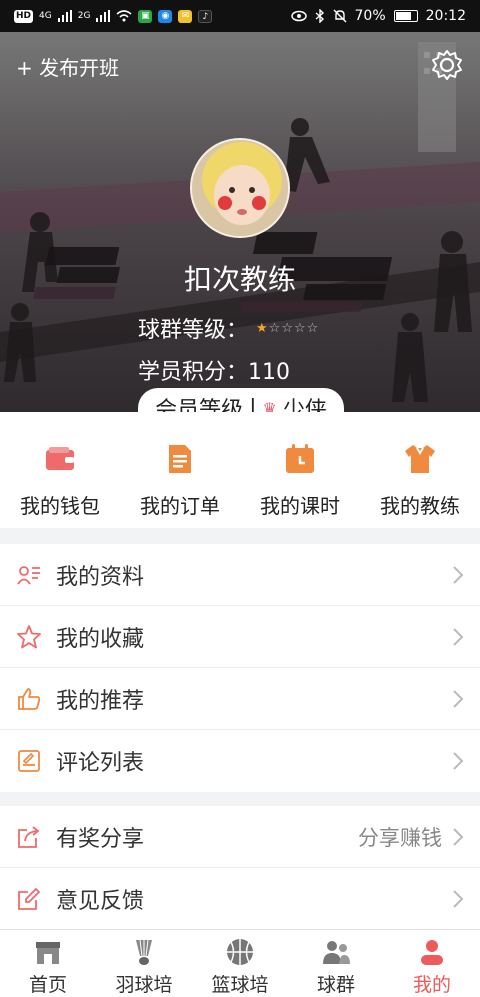  I want to click on jersey-icon, so click(420, 459).